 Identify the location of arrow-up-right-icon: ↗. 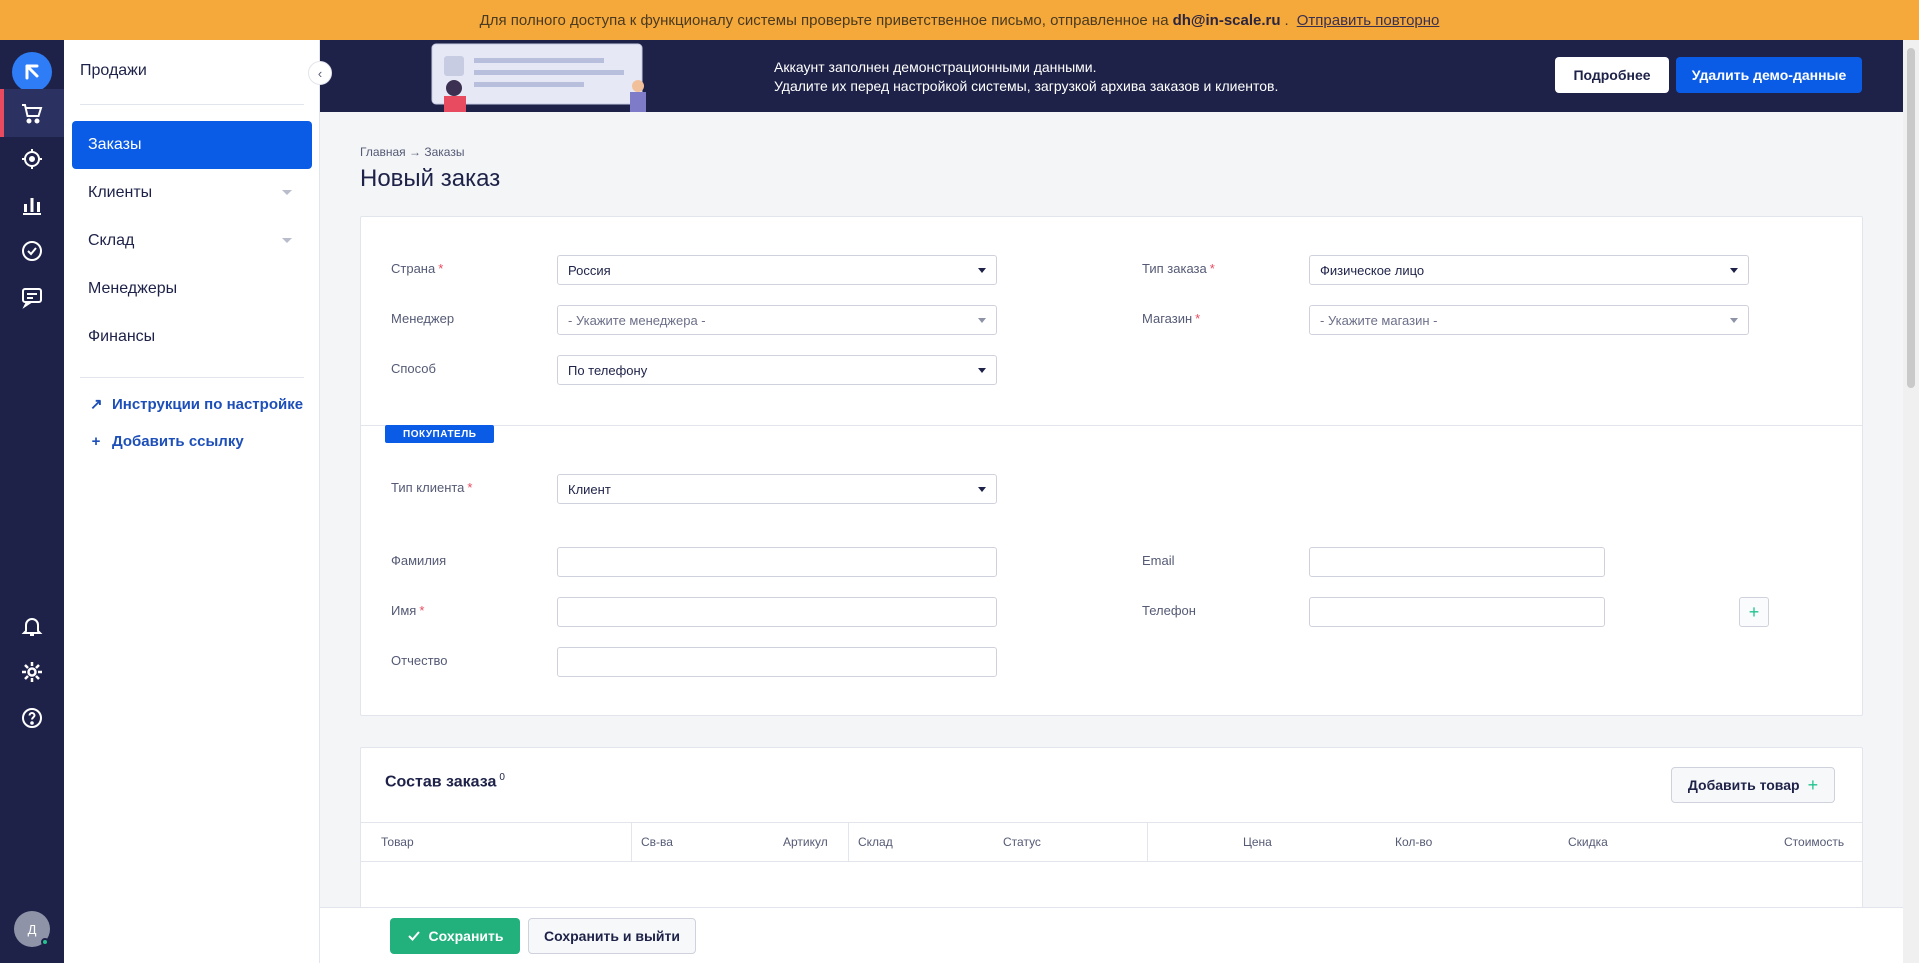
(96, 404).